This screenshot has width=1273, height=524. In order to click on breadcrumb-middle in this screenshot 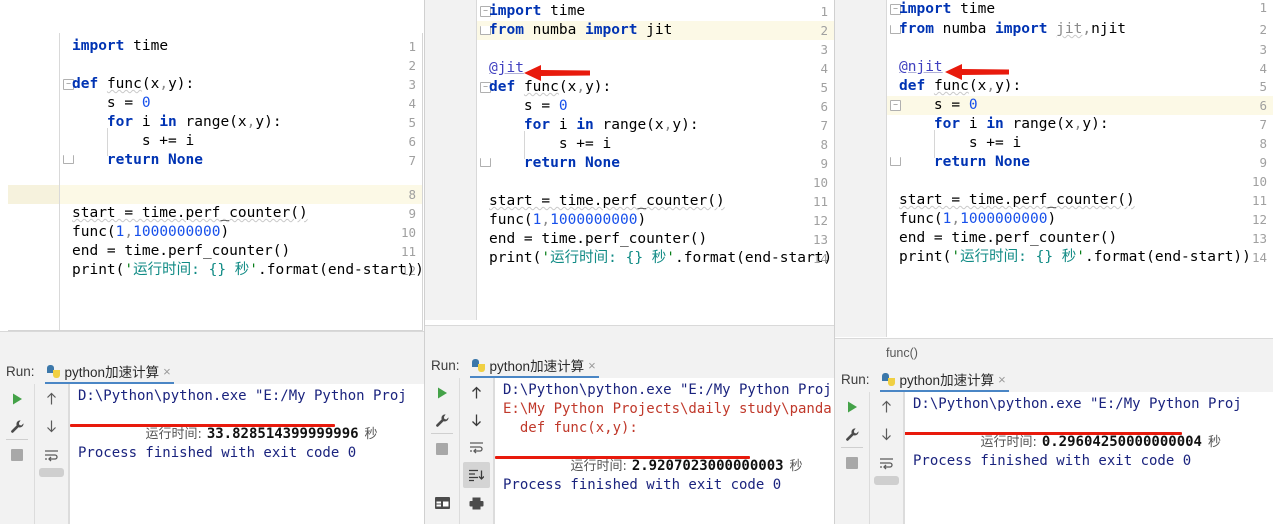, I will do `click(629, 339)`.